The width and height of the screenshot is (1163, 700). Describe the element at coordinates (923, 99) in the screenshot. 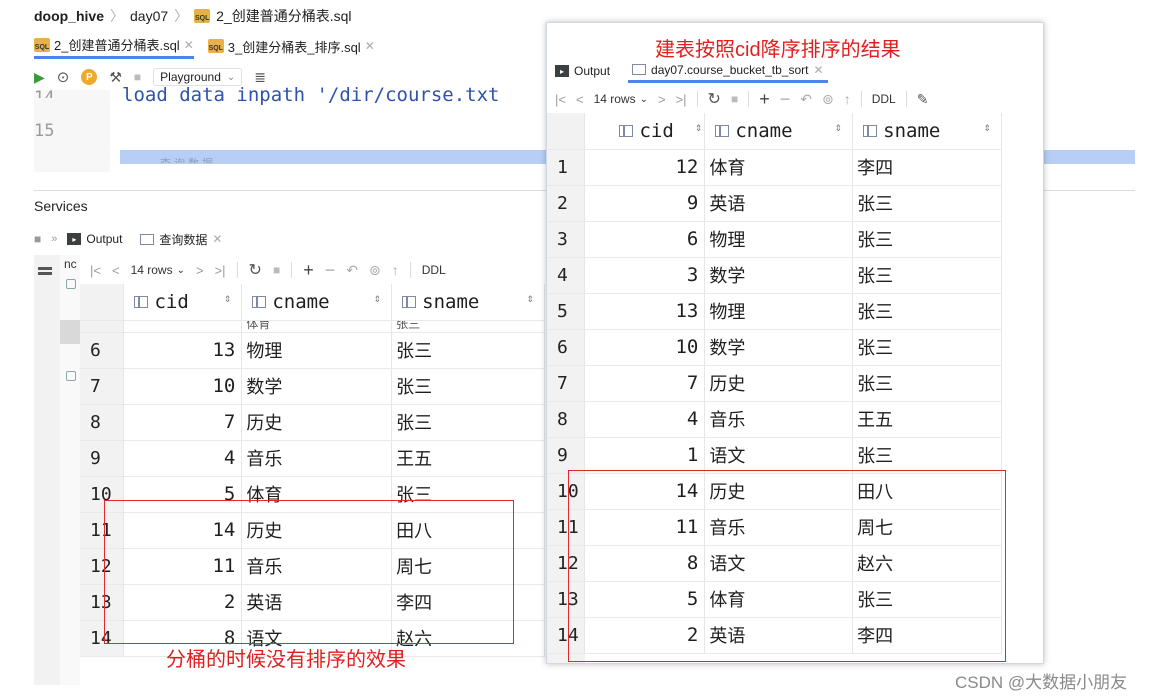

I see `pin-icon: ✎` at that location.